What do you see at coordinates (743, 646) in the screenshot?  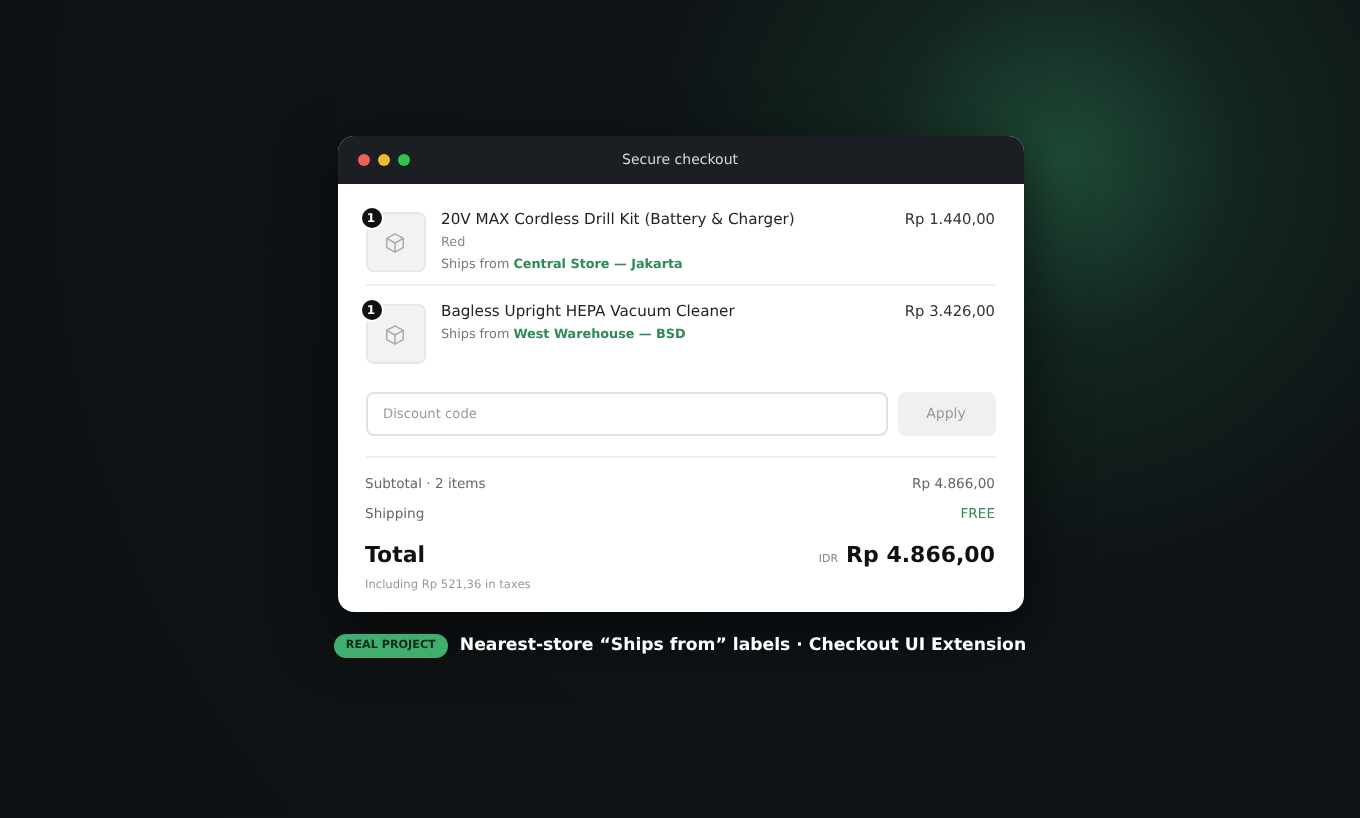 I see `caption-text: Nearest-store “Ships from” labels · Checkout UI Extension` at bounding box center [743, 646].